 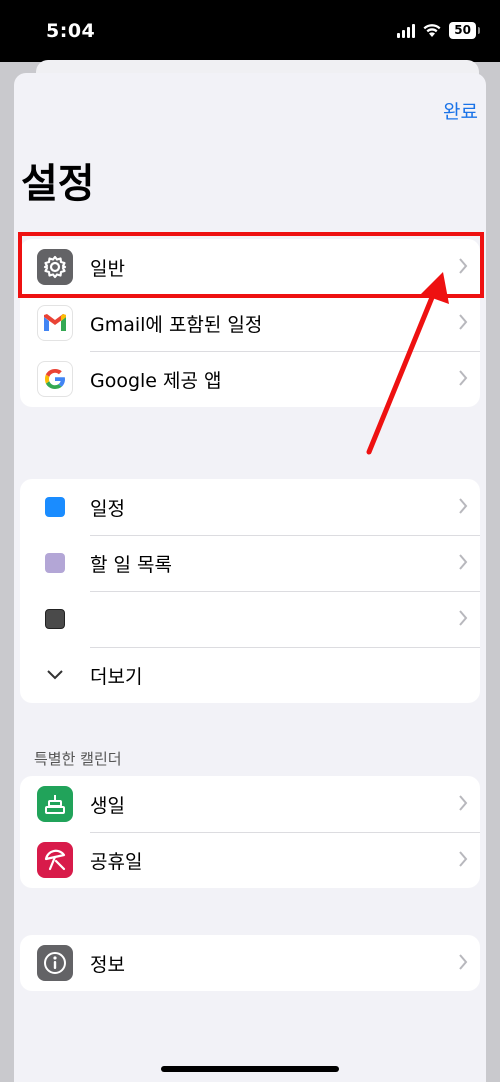 What do you see at coordinates (250, 31) in the screenshot?
I see `status-bar: 5:04 50` at bounding box center [250, 31].